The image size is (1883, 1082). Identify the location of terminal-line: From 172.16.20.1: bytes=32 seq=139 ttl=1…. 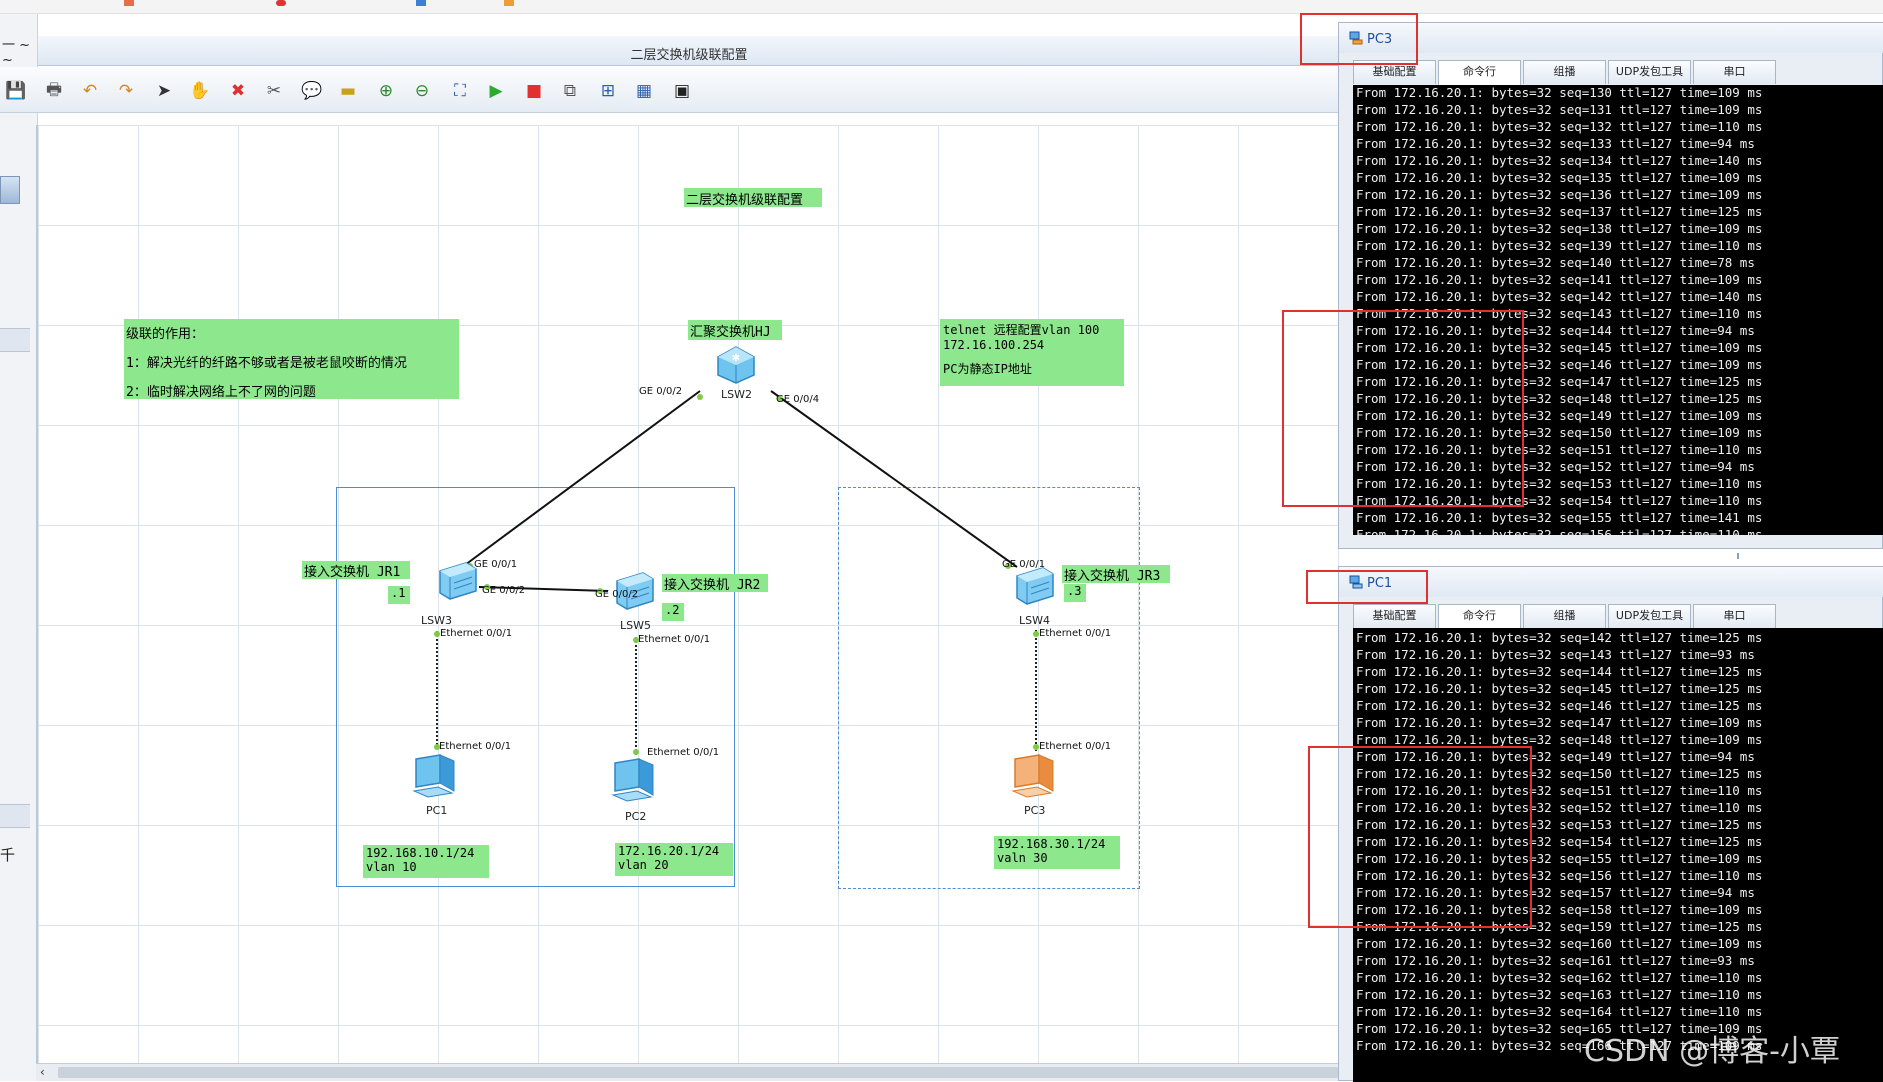
(1559, 245).